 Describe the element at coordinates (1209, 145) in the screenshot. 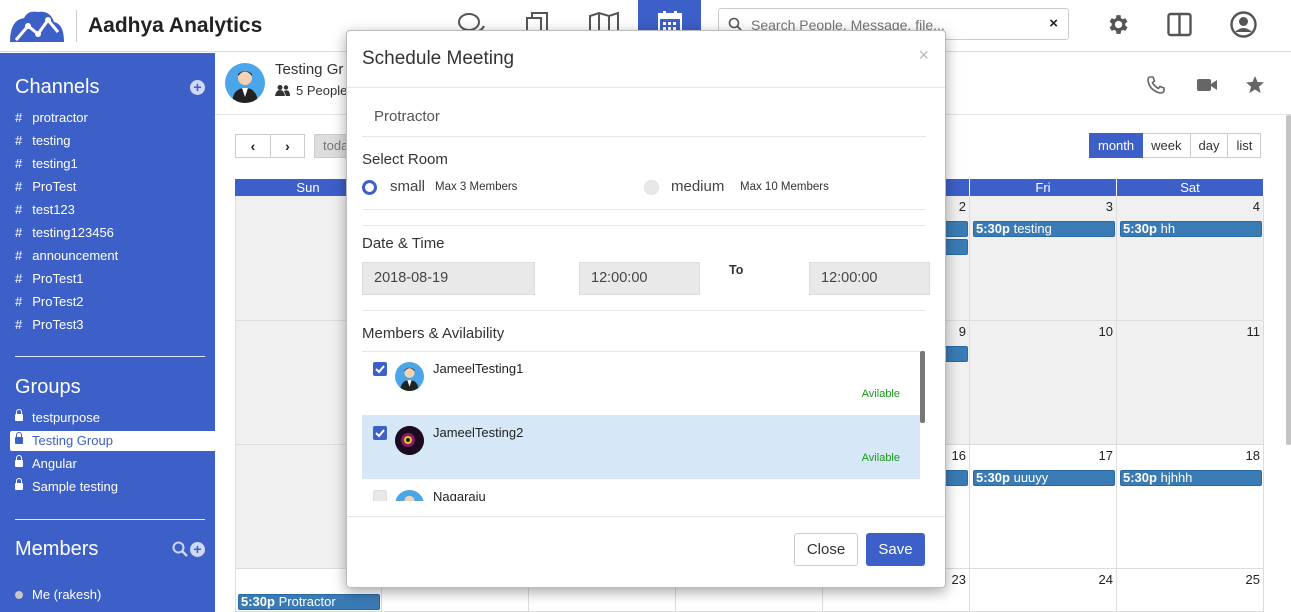

I see `view-day-button: day` at that location.